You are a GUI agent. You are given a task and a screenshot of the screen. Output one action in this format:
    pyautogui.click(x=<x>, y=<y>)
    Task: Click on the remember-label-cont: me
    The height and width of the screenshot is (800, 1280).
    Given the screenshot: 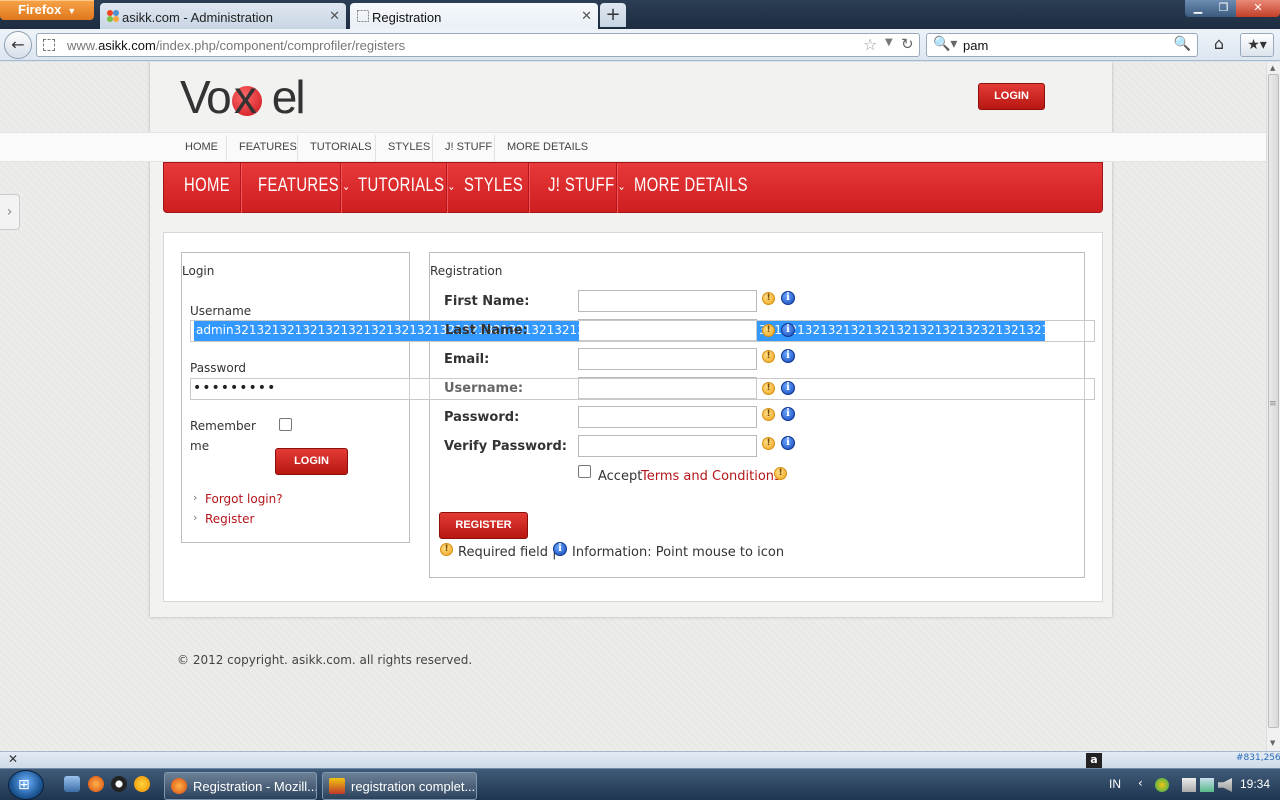 What is the action you would take?
    pyautogui.click(x=200, y=446)
    